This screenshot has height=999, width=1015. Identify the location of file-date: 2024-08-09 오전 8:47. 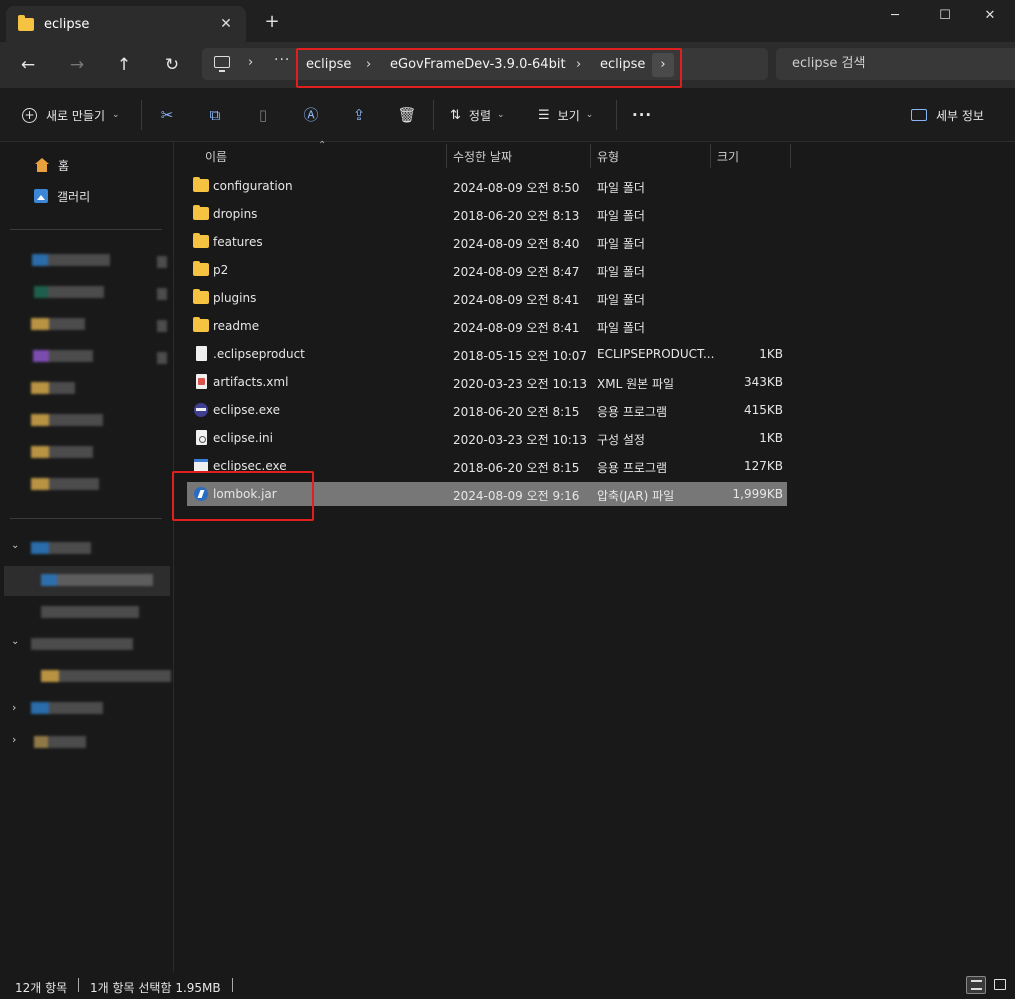
(516, 272).